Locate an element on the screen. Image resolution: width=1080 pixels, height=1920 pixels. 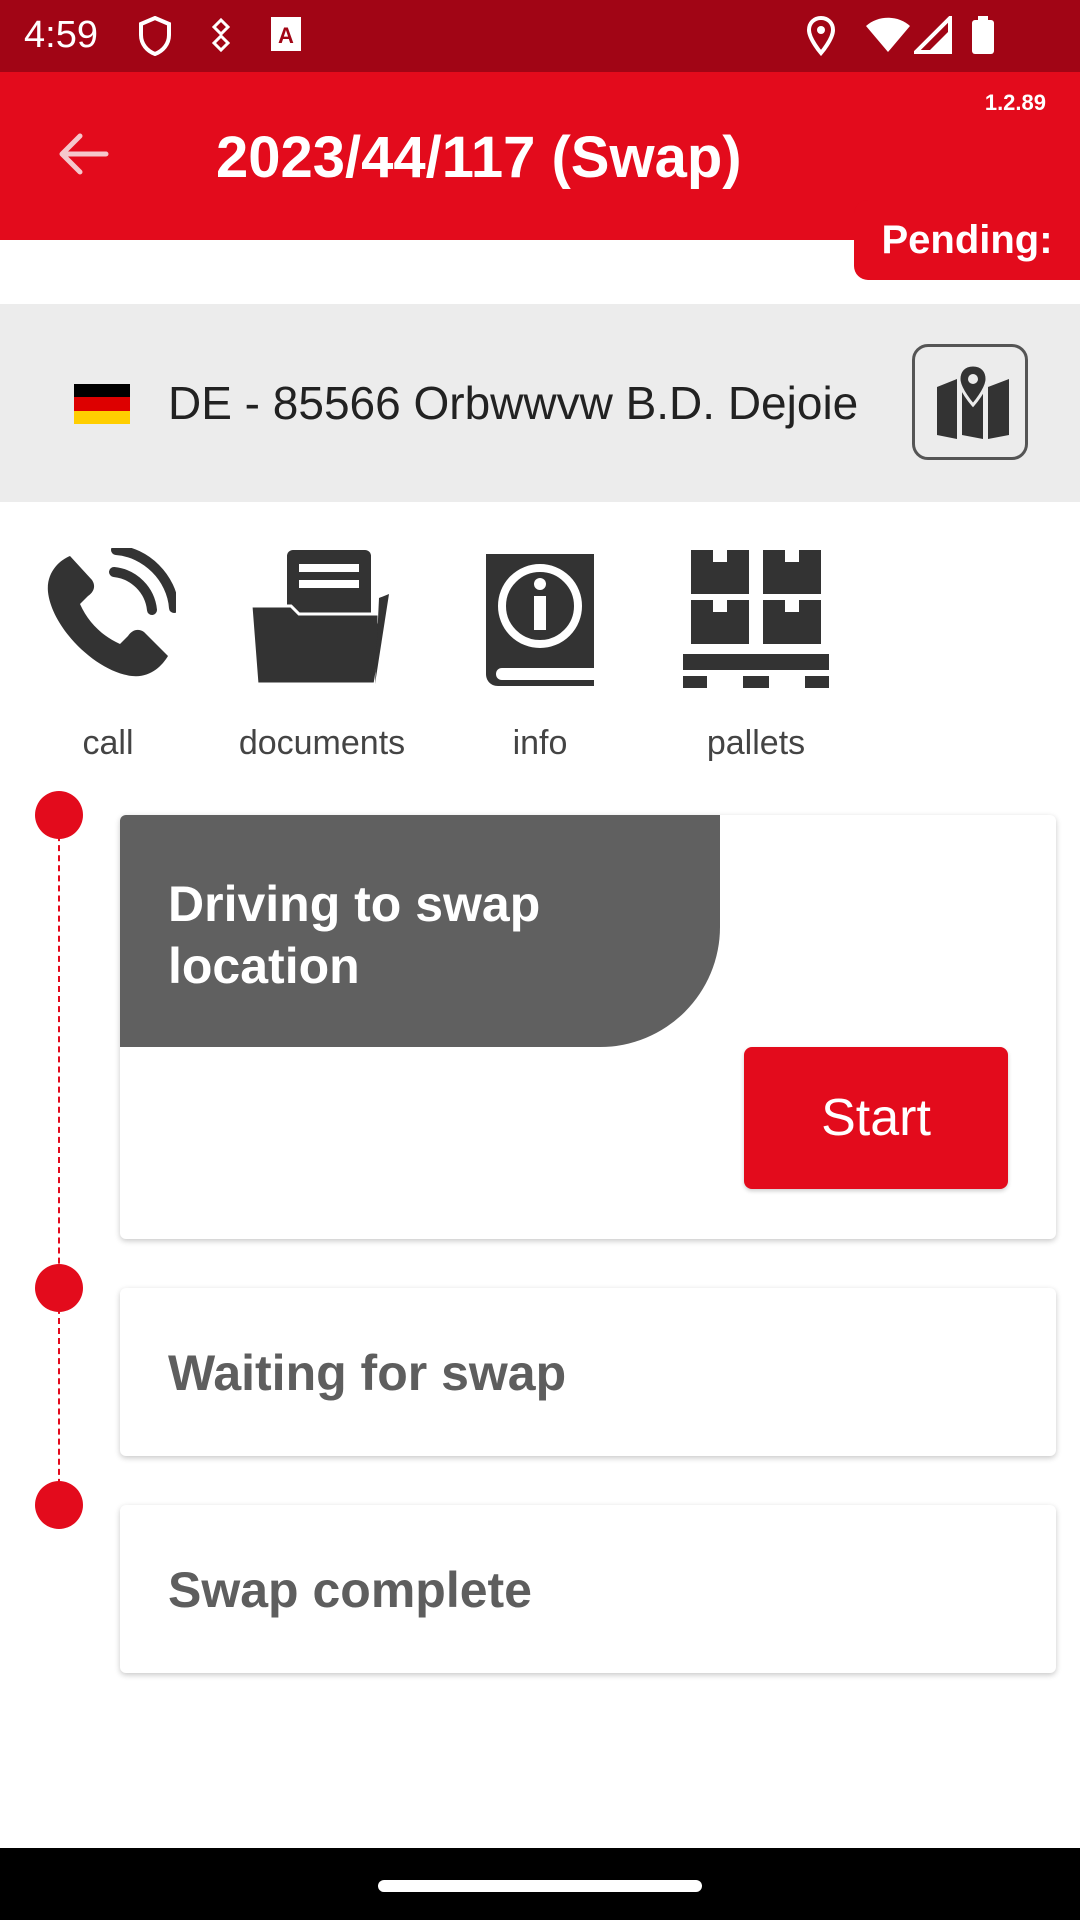
svg-text: A is located at coordinates (286, 35).